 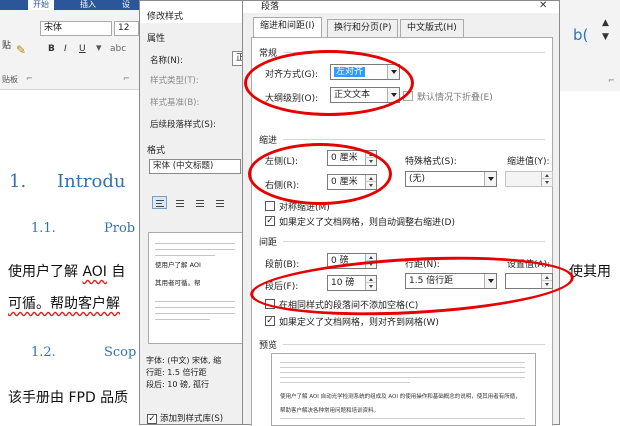 I want to click on right-indent-spinner: 0 厘米, so click(x=352, y=182).